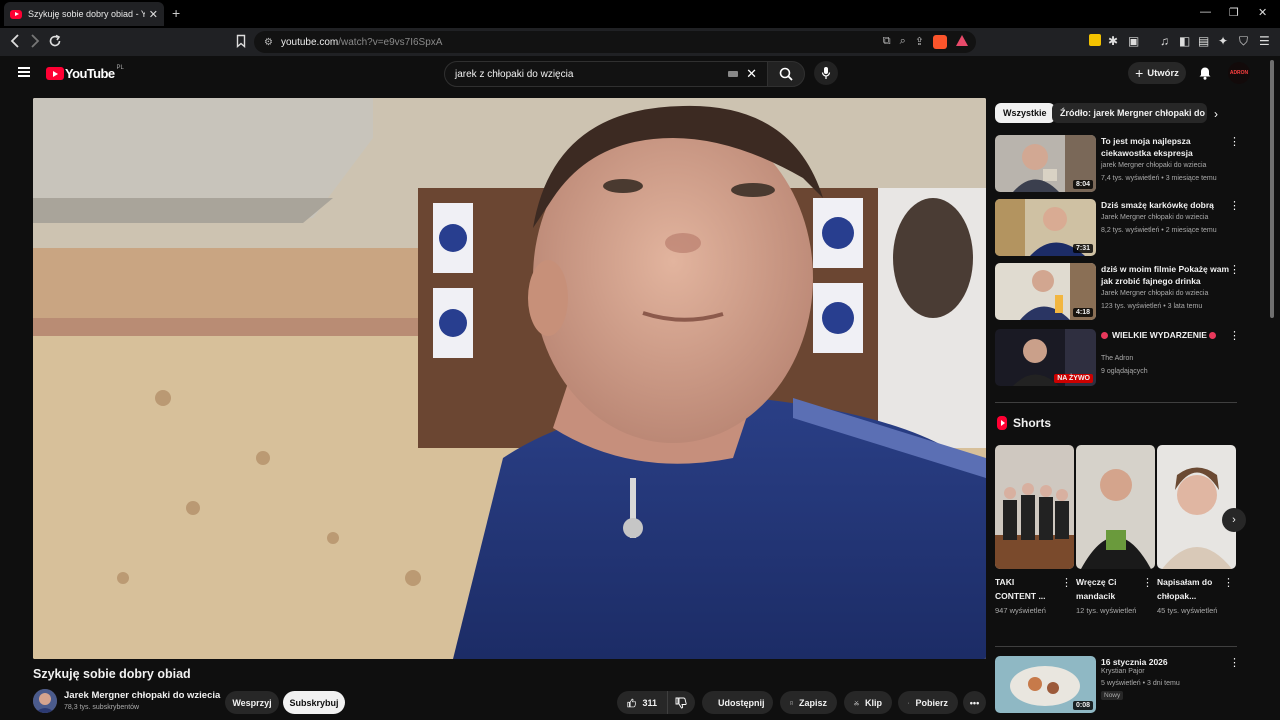 This screenshot has width=1280, height=720. What do you see at coordinates (35, 43) in the screenshot?
I see `forward-icon` at bounding box center [35, 43].